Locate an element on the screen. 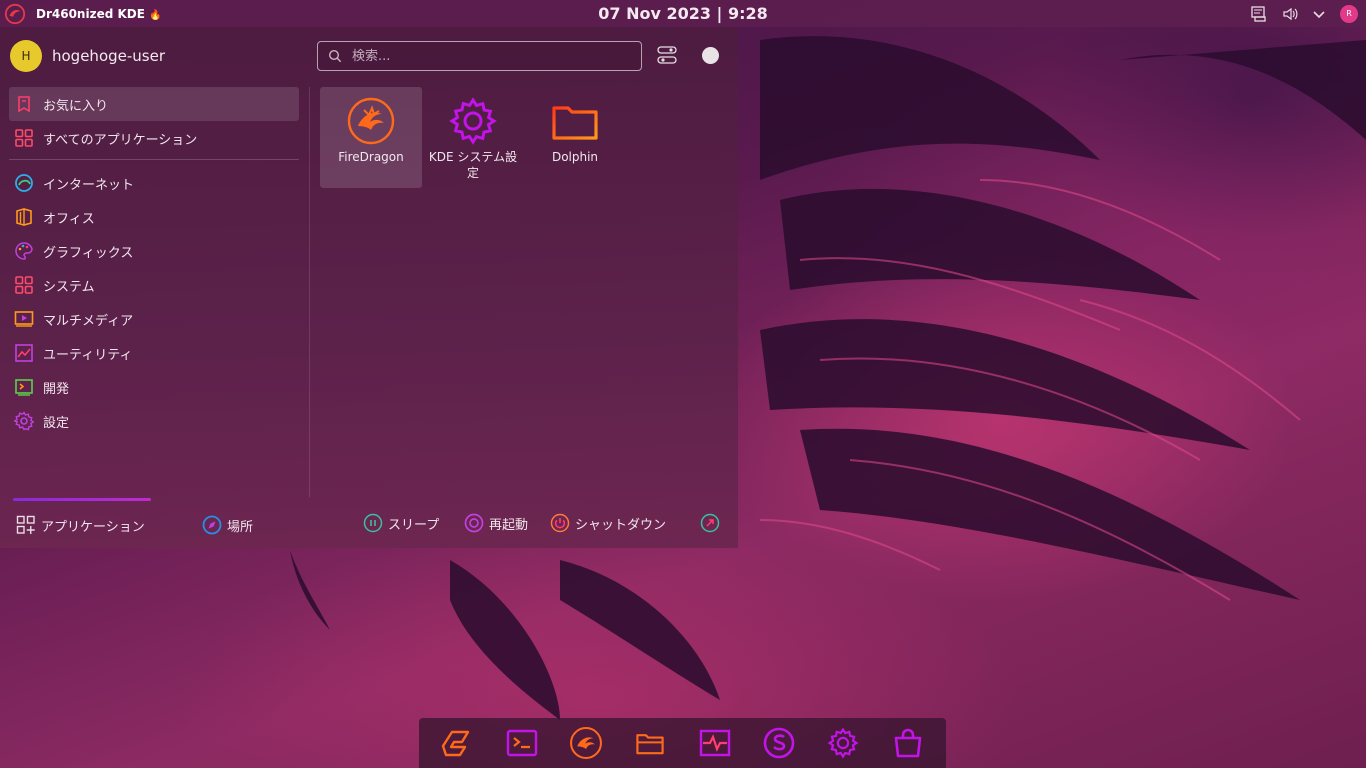 Image resolution: width=1366 pixels, height=768 pixels. category-label: お気に入り is located at coordinates (76, 106).